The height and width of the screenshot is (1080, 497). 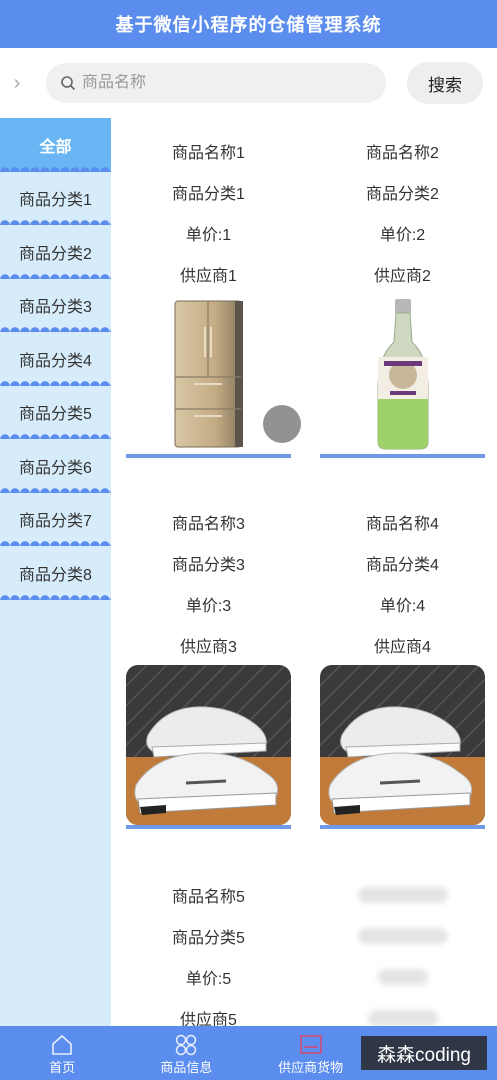 What do you see at coordinates (402, 194) in the screenshot?
I see `product-category: 商品分类2` at bounding box center [402, 194].